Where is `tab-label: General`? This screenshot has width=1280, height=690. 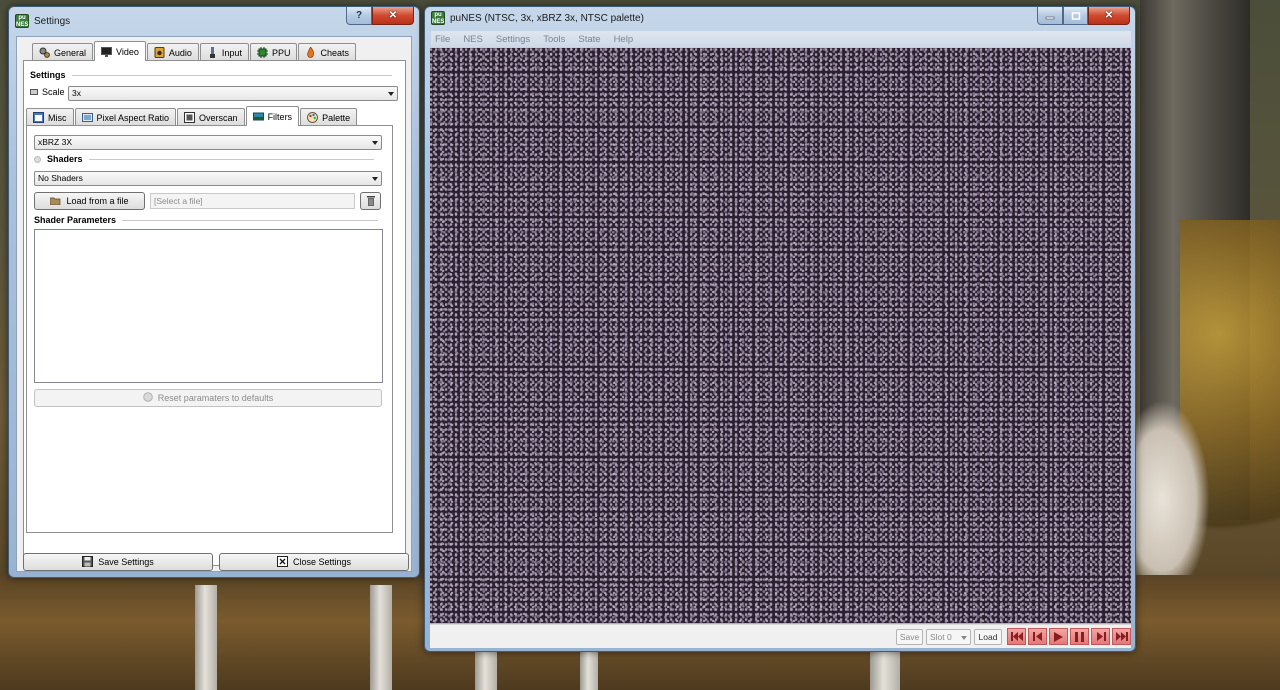 tab-label: General is located at coordinates (70, 52).